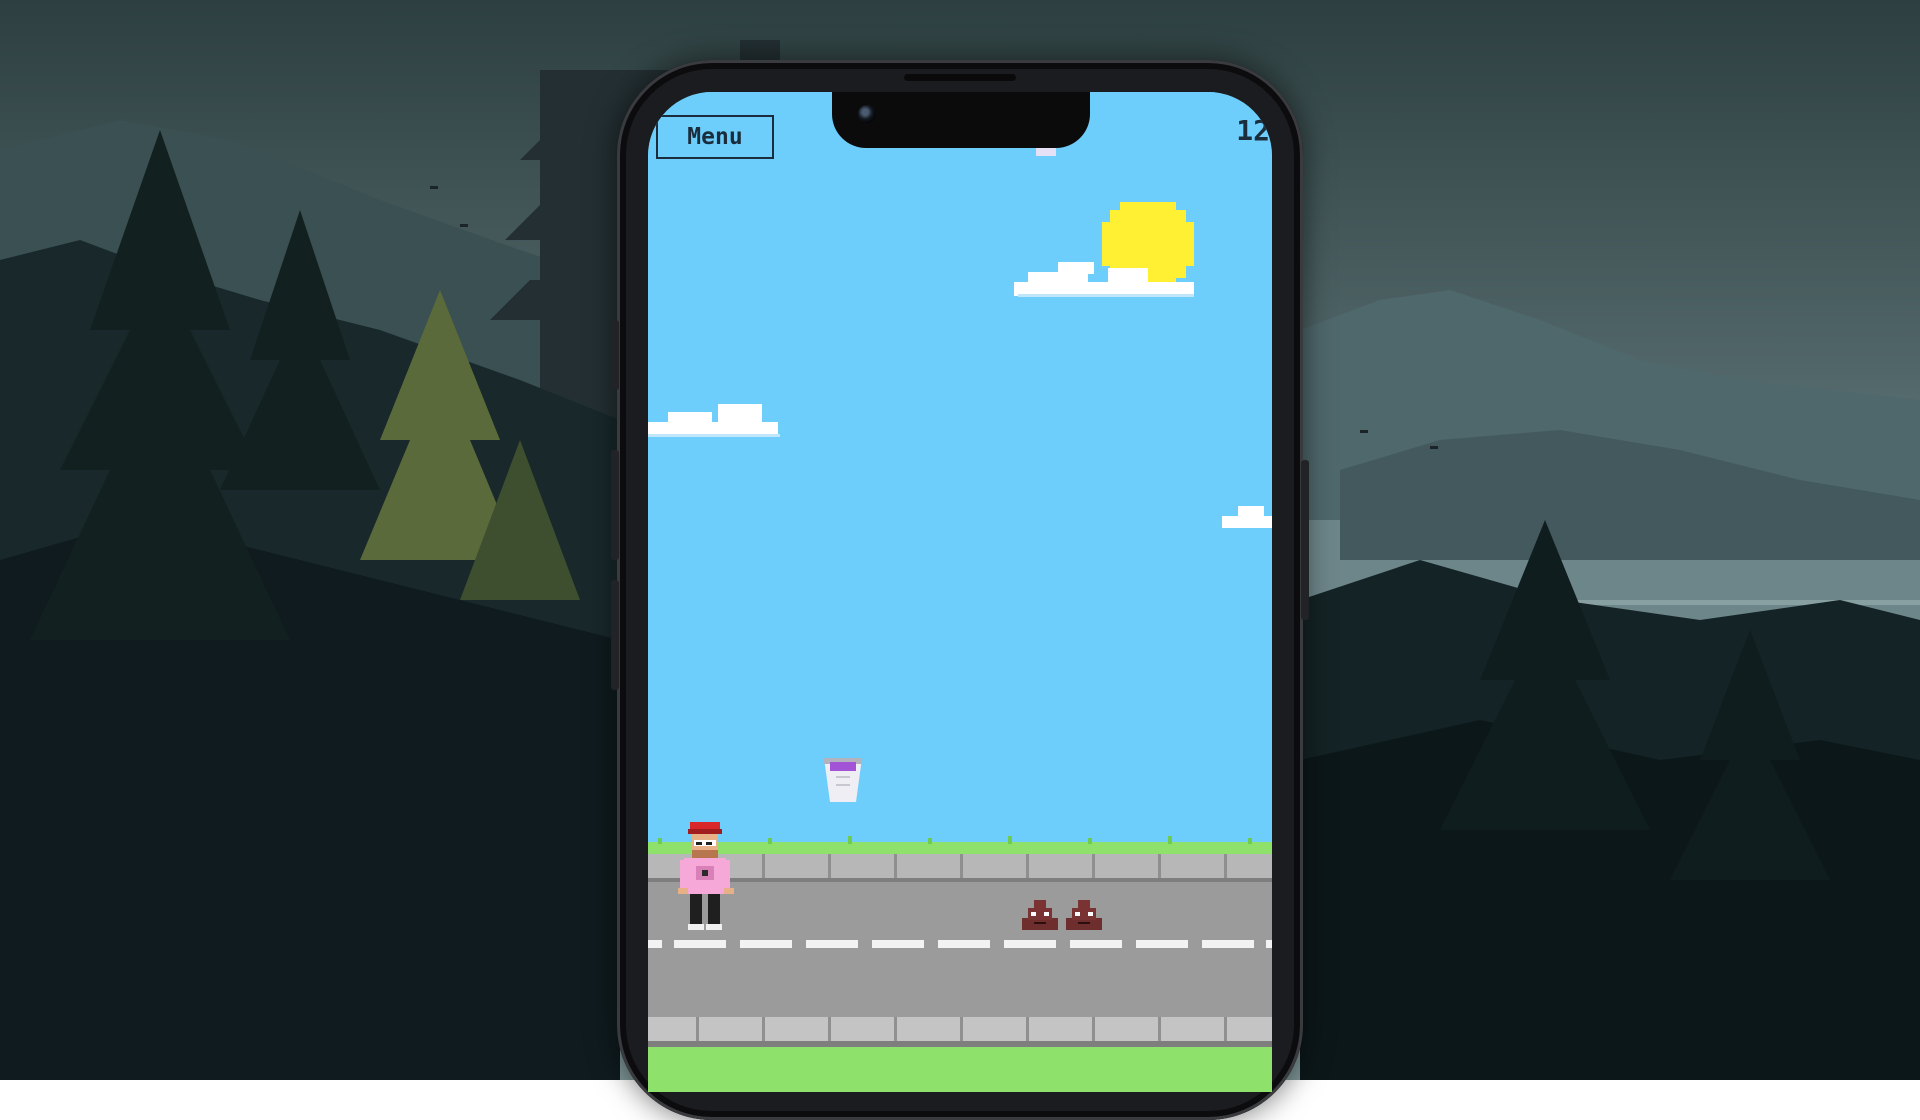 Image resolution: width=1920 pixels, height=1120 pixels. Describe the element at coordinates (960, 77) in the screenshot. I see `phone-speaker` at that location.